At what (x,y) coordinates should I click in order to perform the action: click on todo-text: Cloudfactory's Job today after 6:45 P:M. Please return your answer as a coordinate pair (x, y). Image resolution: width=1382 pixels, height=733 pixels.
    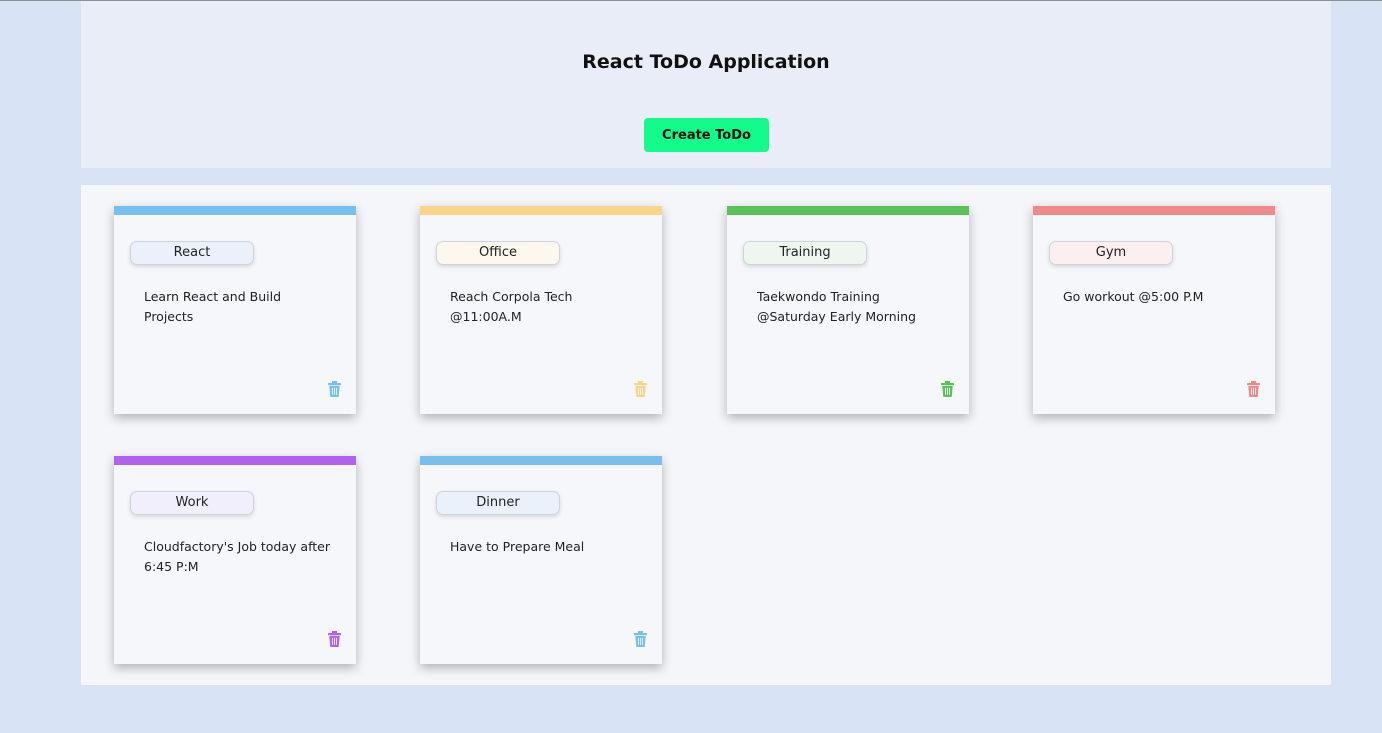
    Looking at the image, I should click on (237, 556).